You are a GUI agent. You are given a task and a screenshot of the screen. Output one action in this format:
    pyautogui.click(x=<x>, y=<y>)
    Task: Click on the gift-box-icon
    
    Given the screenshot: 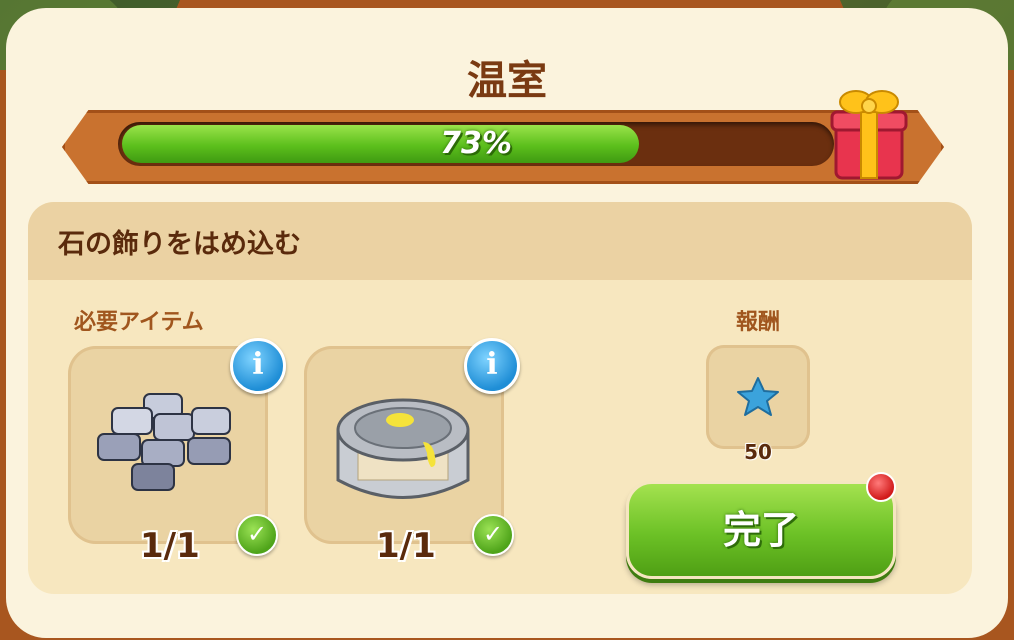 What is the action you would take?
    pyautogui.click(x=869, y=132)
    